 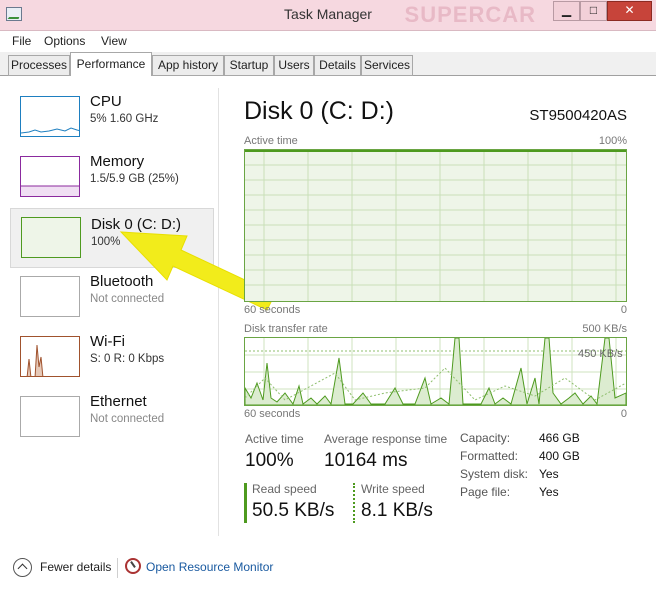 I want to click on bluetooth-thumbnail, so click(x=50, y=296).